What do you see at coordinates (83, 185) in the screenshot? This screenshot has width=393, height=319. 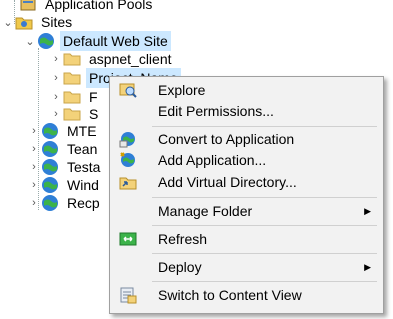 I see `tree-label: Wind` at bounding box center [83, 185].